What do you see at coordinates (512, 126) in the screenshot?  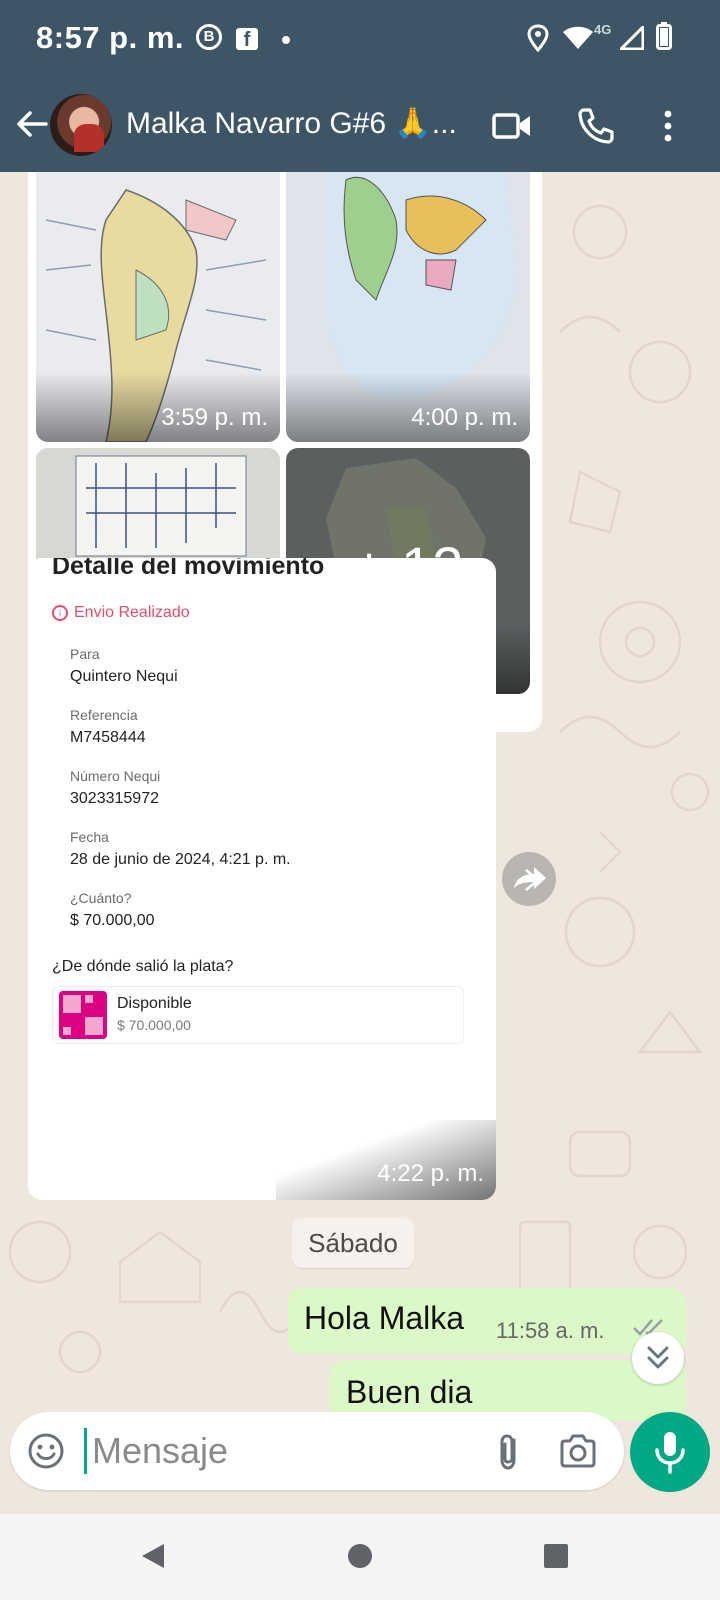 I see `video-call-icon` at bounding box center [512, 126].